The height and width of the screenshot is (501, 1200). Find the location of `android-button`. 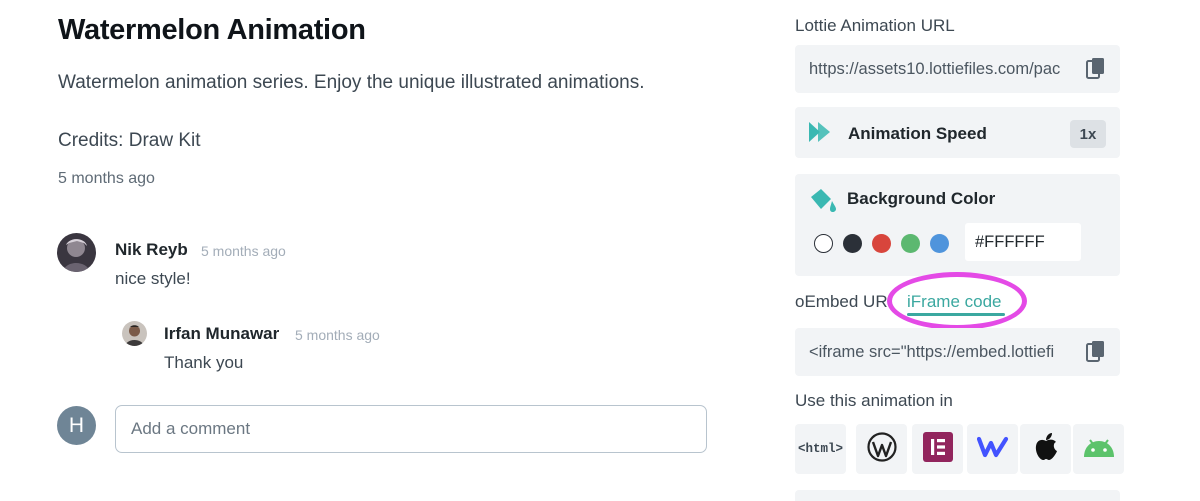

android-button is located at coordinates (1098, 449).